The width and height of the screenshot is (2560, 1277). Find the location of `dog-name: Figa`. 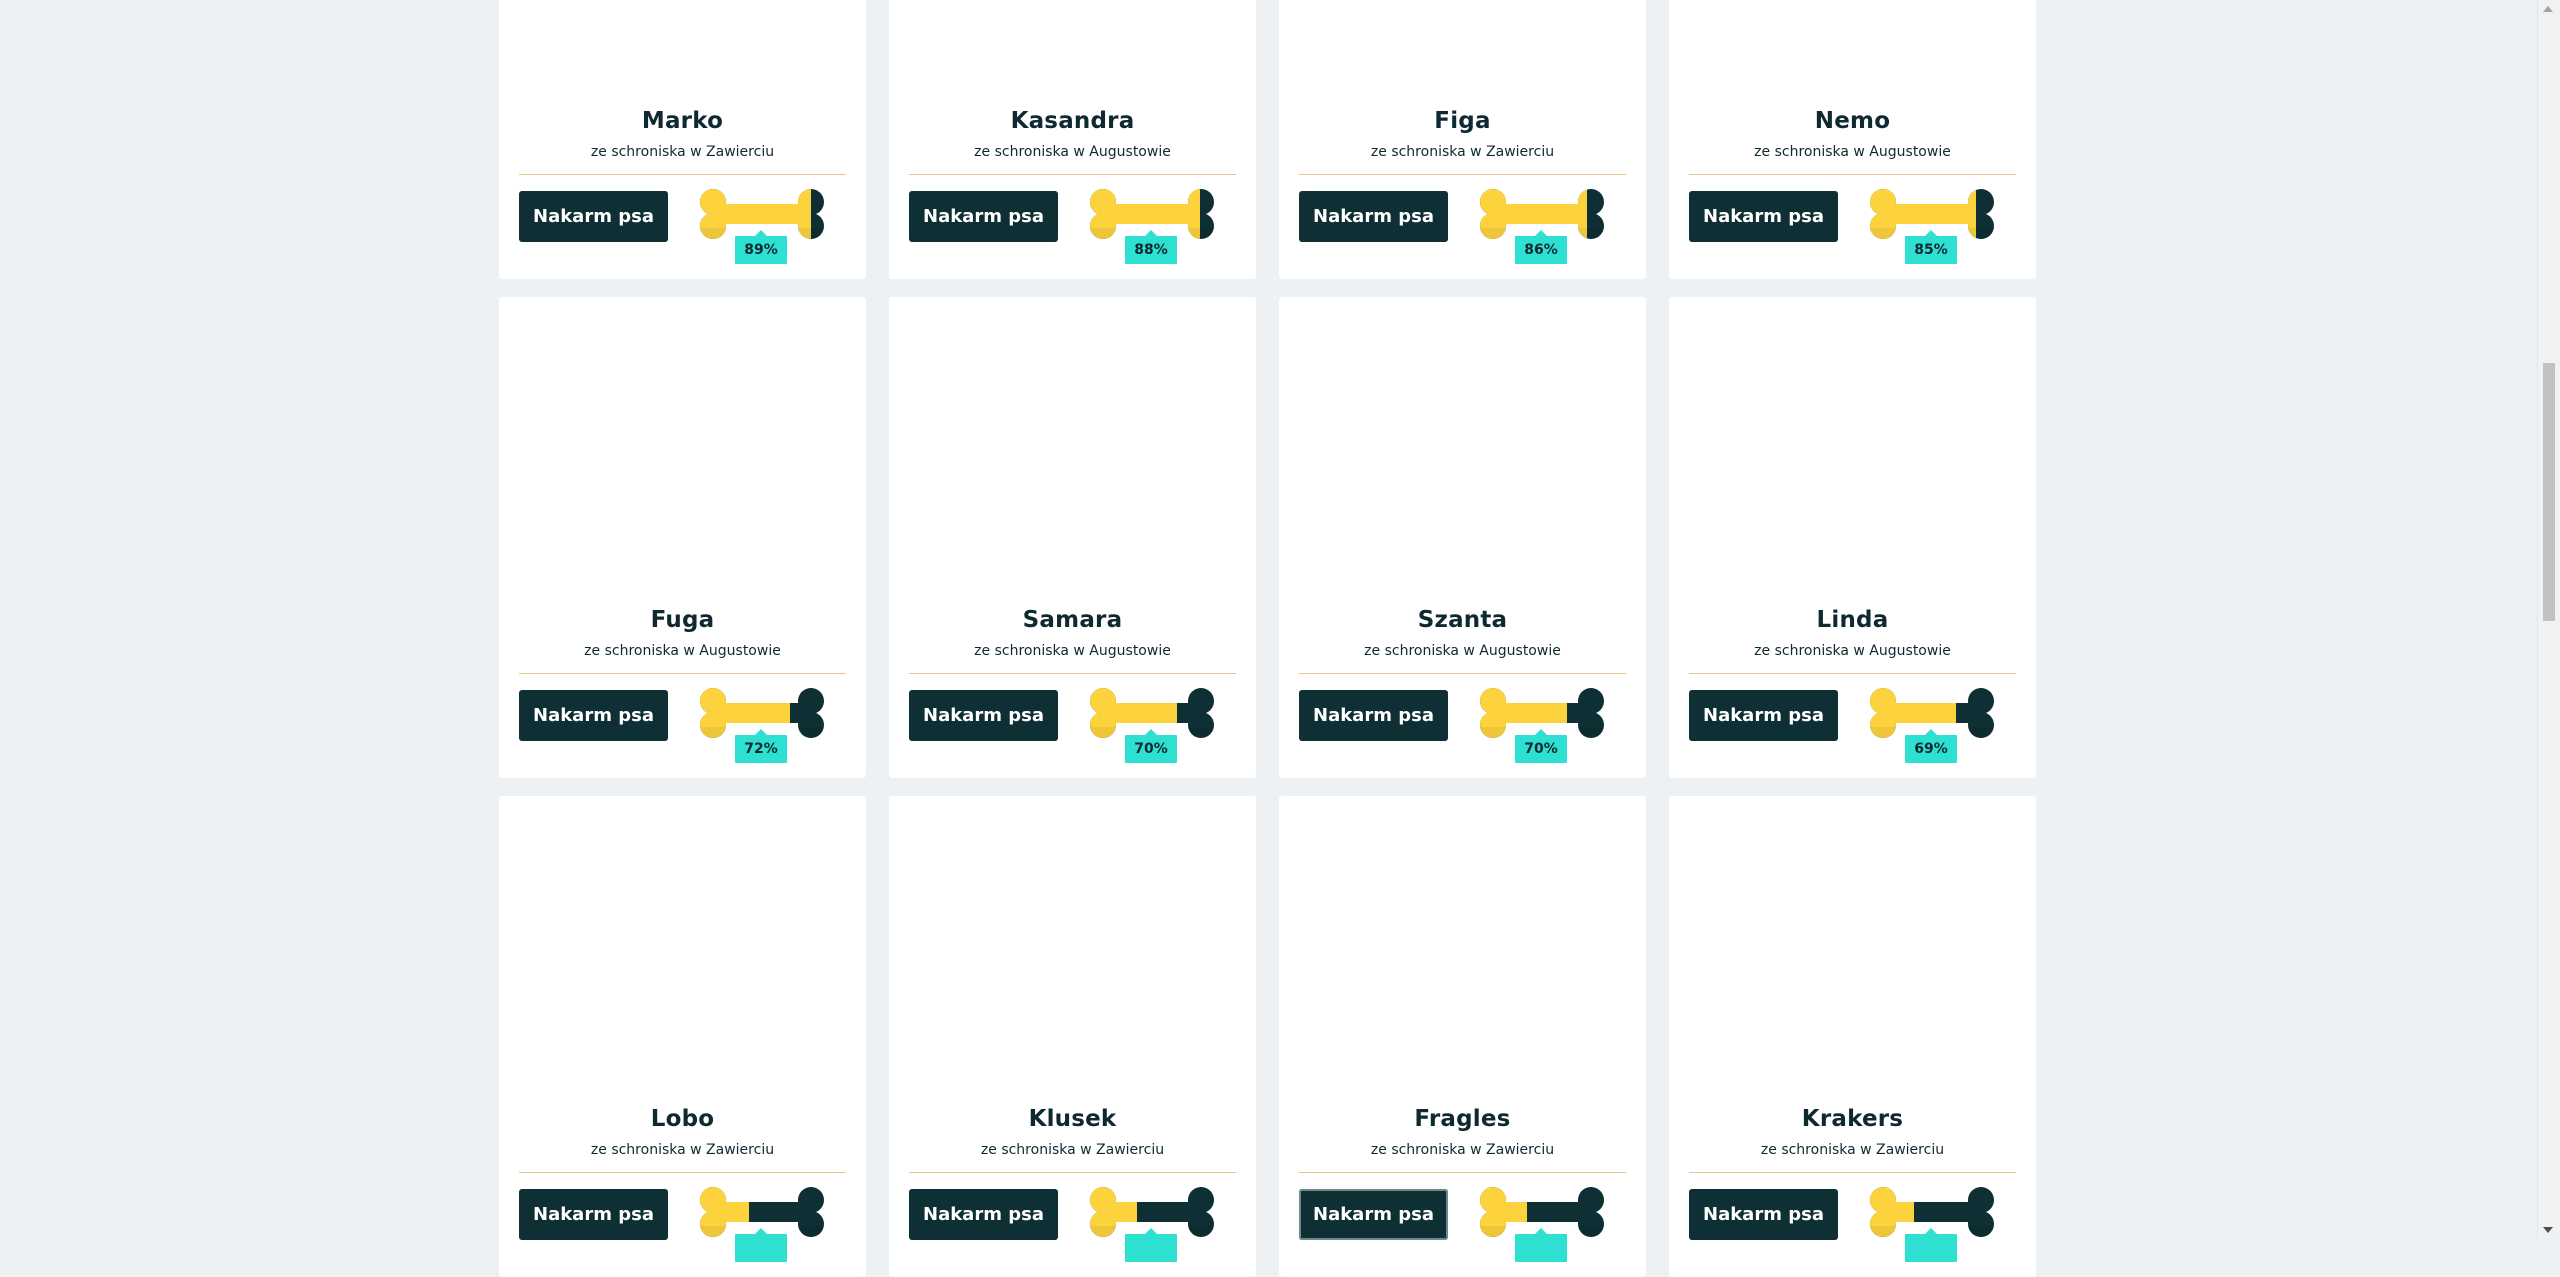

dog-name: Figa is located at coordinates (1462, 121).